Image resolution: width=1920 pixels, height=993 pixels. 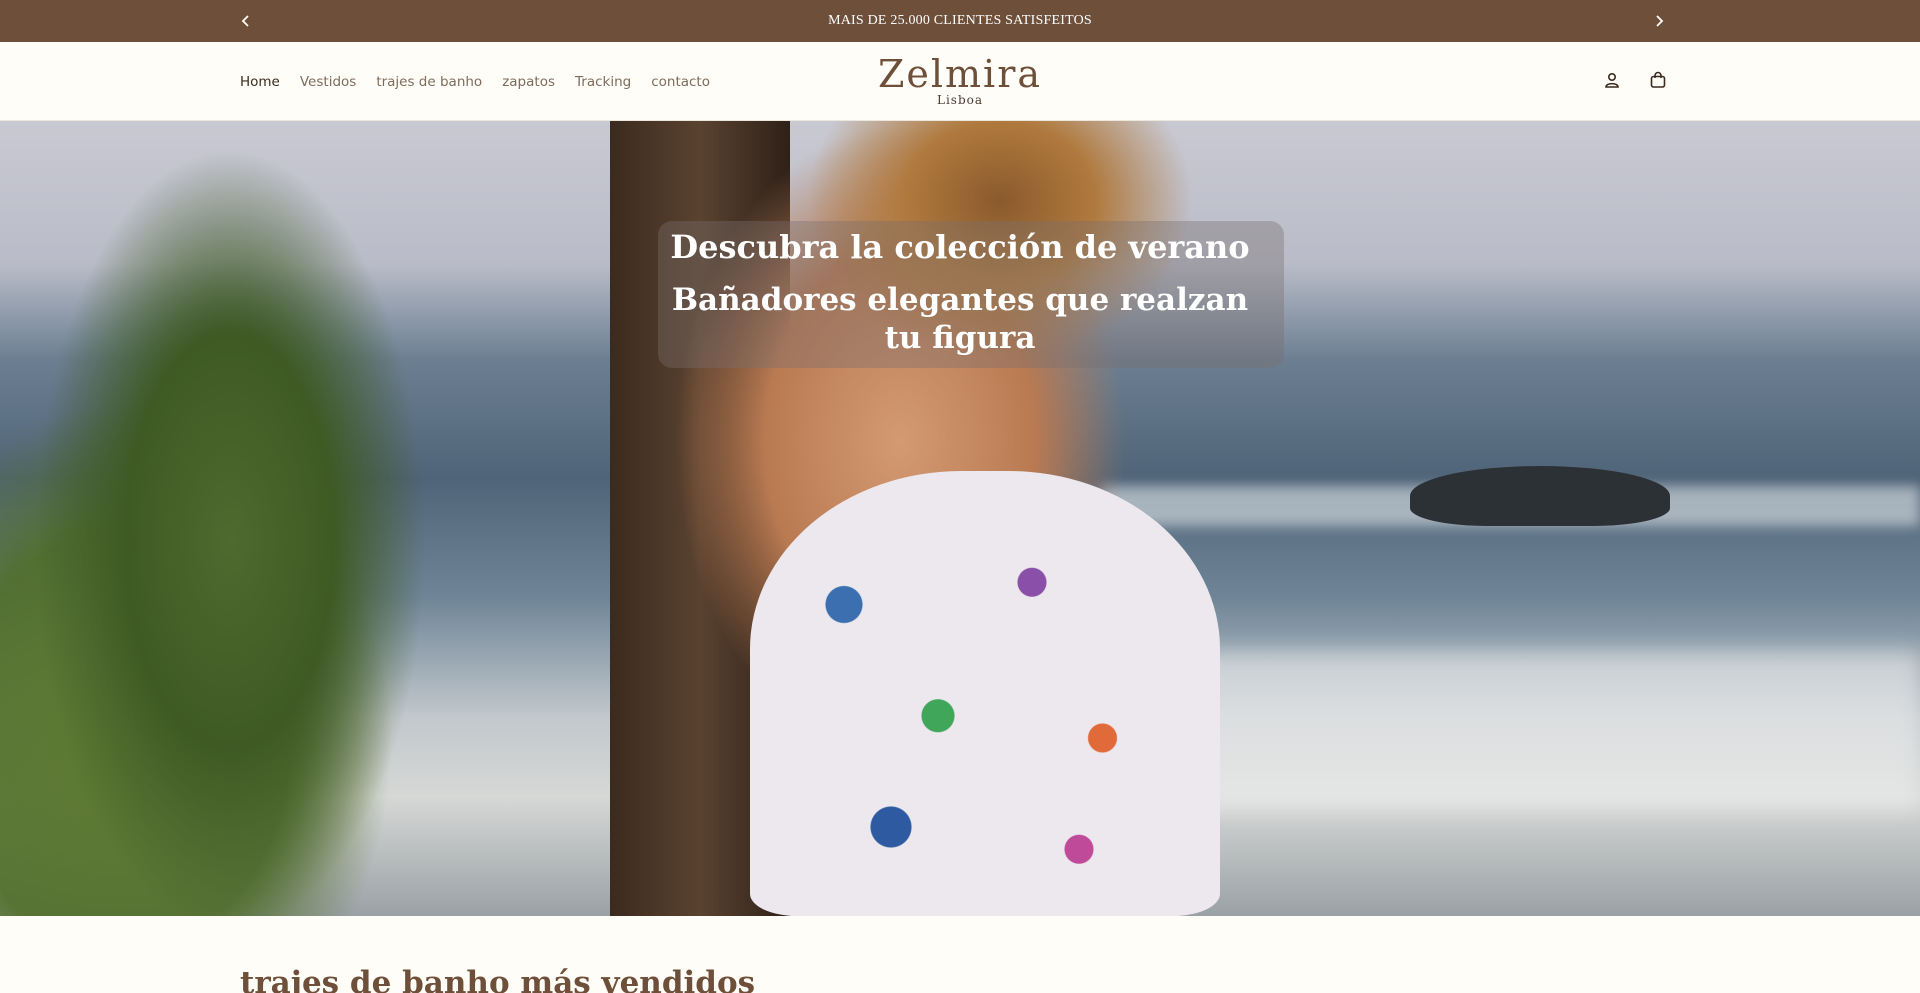 What do you see at coordinates (429, 82) in the screenshot?
I see `nav-item-trajes-de-banho: trajes de banho` at bounding box center [429, 82].